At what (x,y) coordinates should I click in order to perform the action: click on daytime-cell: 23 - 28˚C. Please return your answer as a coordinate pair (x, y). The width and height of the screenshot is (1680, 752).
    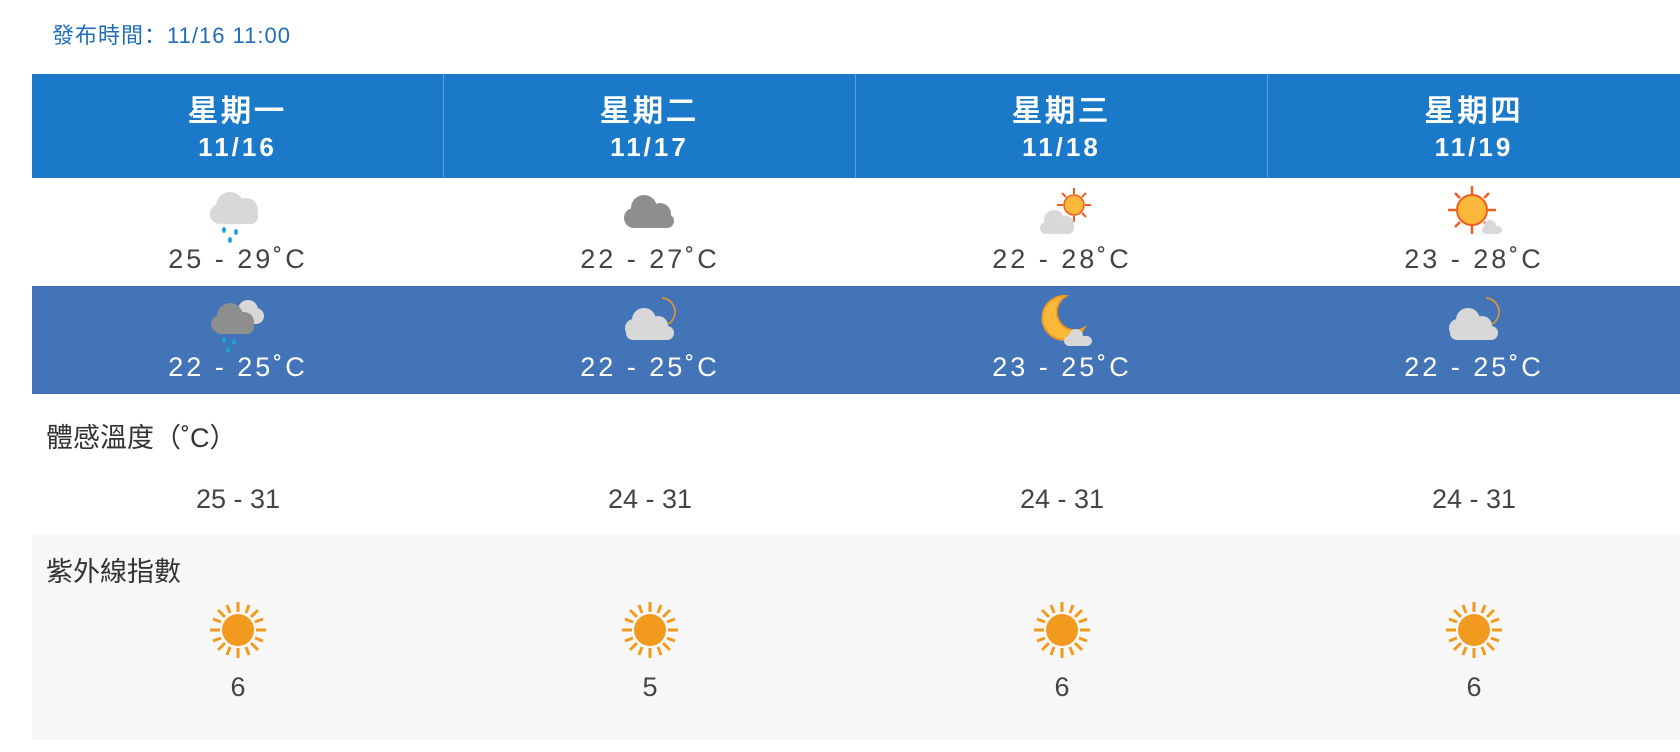
    Looking at the image, I should click on (1474, 232).